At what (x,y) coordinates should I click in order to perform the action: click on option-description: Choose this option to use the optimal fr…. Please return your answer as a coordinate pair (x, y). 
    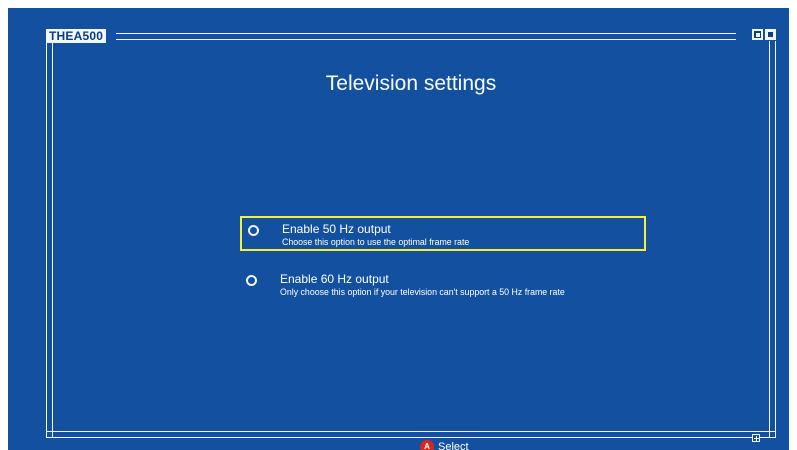
    Looking at the image, I should click on (376, 242).